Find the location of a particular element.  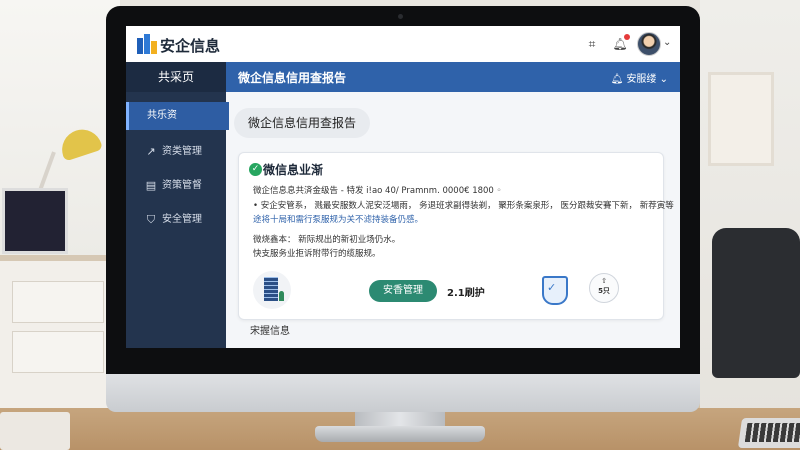

monitor-stand-base is located at coordinates (400, 434).